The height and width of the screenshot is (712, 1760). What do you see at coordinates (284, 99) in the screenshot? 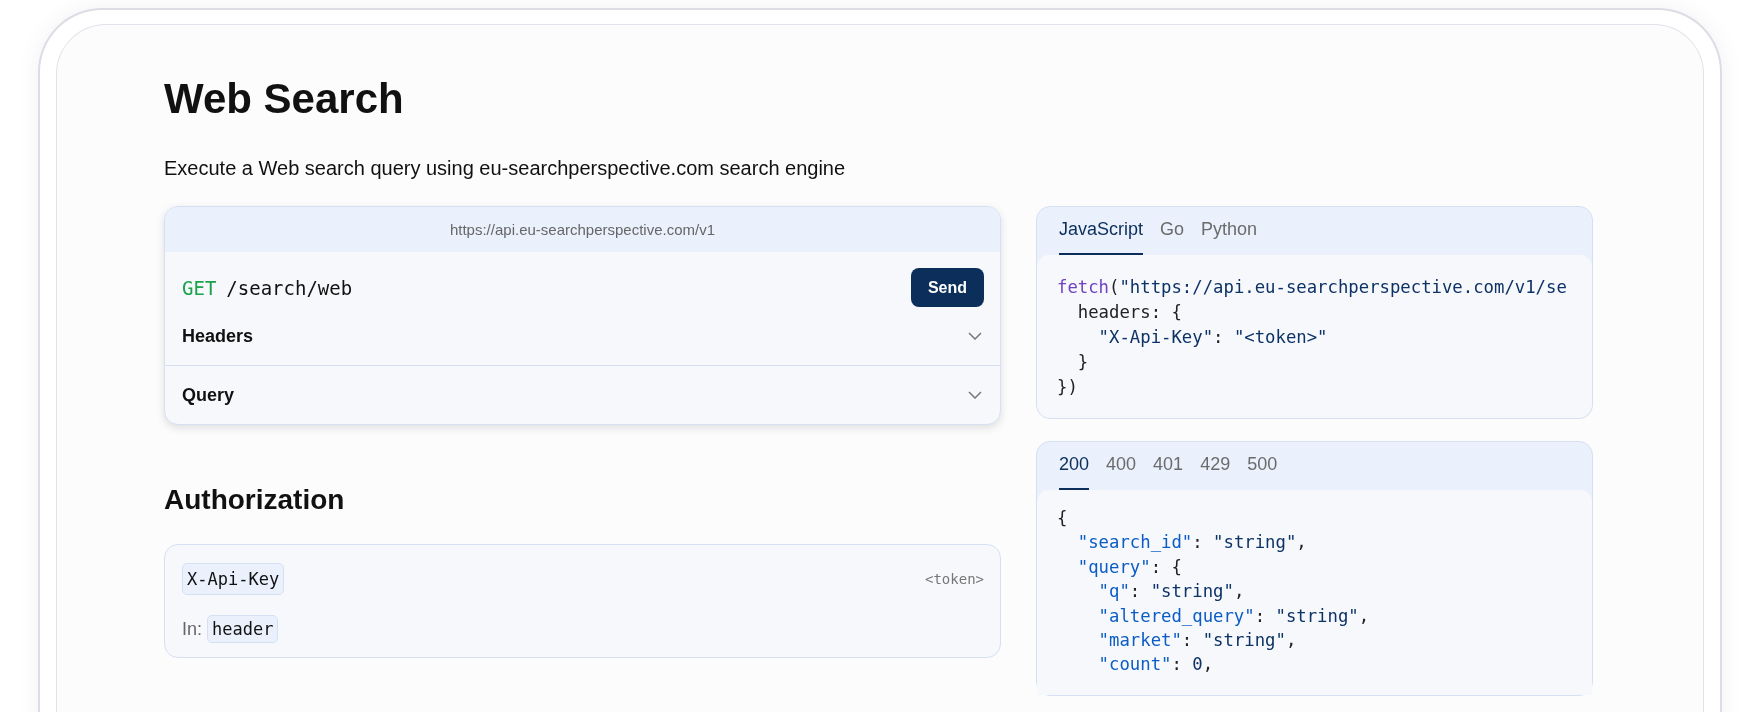
I see `page-title: Web Search` at bounding box center [284, 99].